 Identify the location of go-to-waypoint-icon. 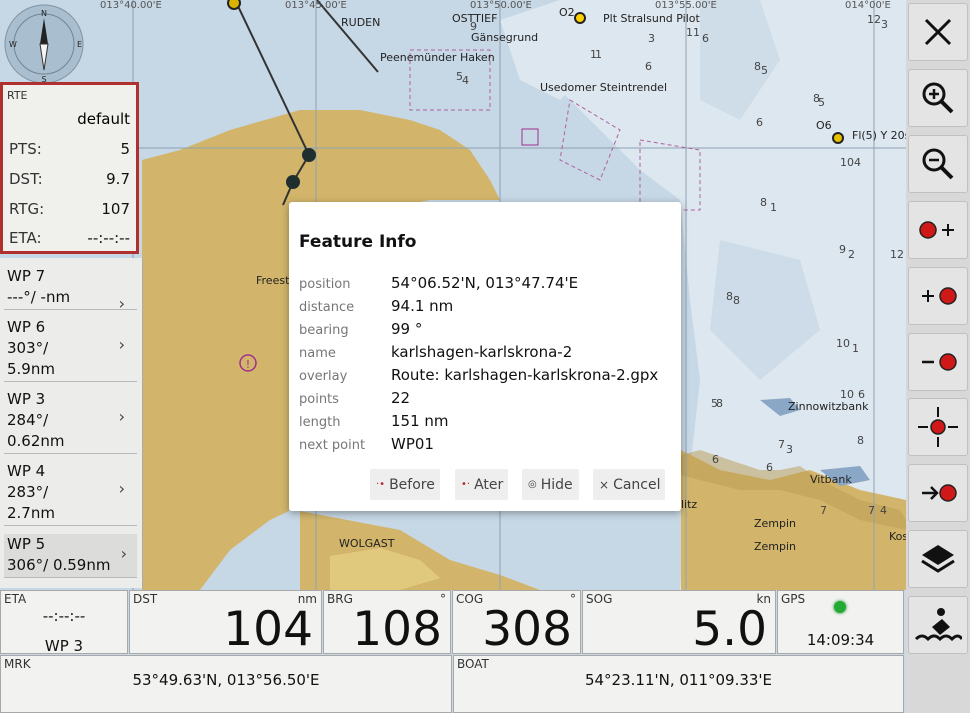
(939, 493).